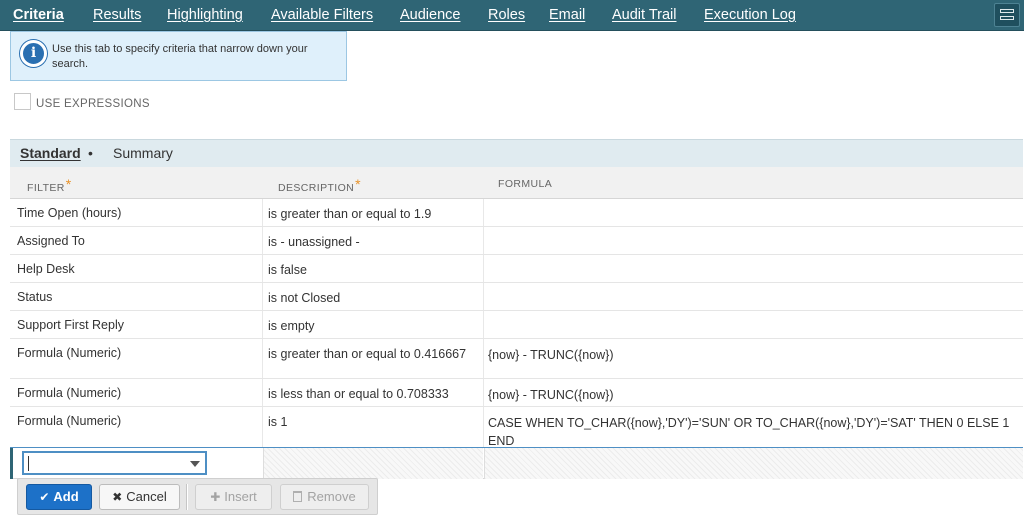 The width and height of the screenshot is (1024, 521). I want to click on insert-button: ✚ Insert, so click(233, 497).